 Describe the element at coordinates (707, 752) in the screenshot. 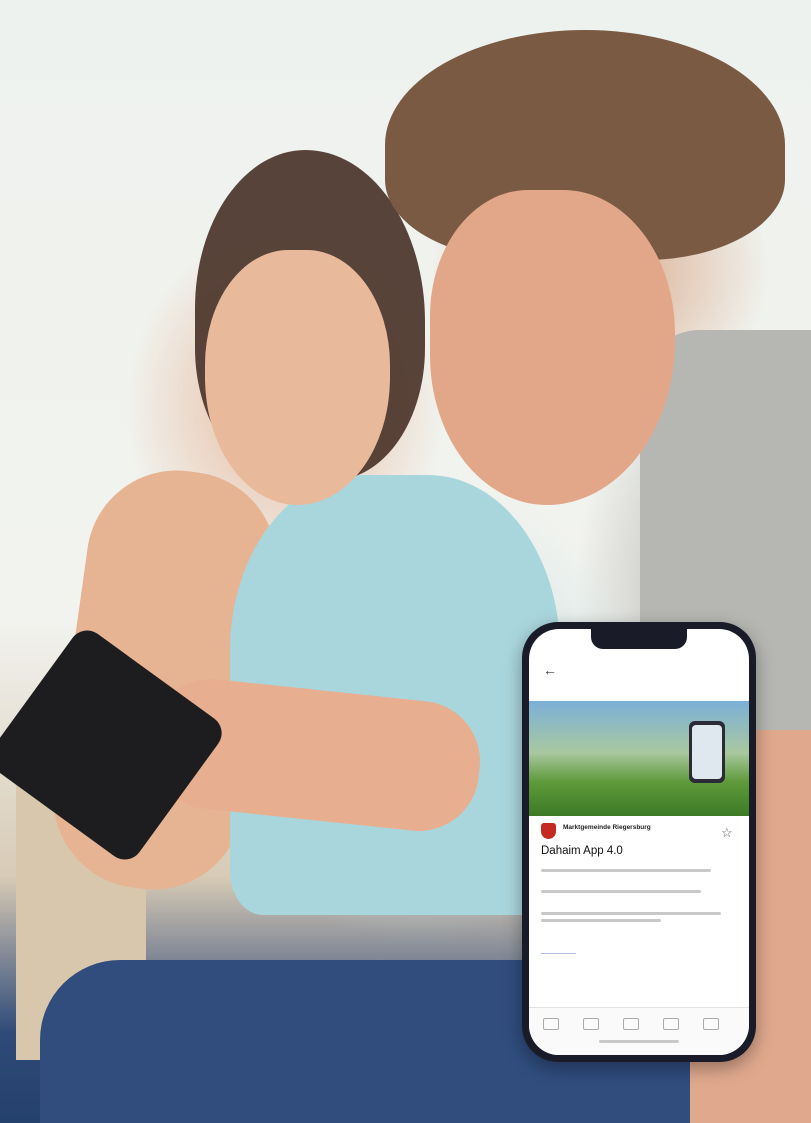

I see `mini-phone-graphic` at that location.